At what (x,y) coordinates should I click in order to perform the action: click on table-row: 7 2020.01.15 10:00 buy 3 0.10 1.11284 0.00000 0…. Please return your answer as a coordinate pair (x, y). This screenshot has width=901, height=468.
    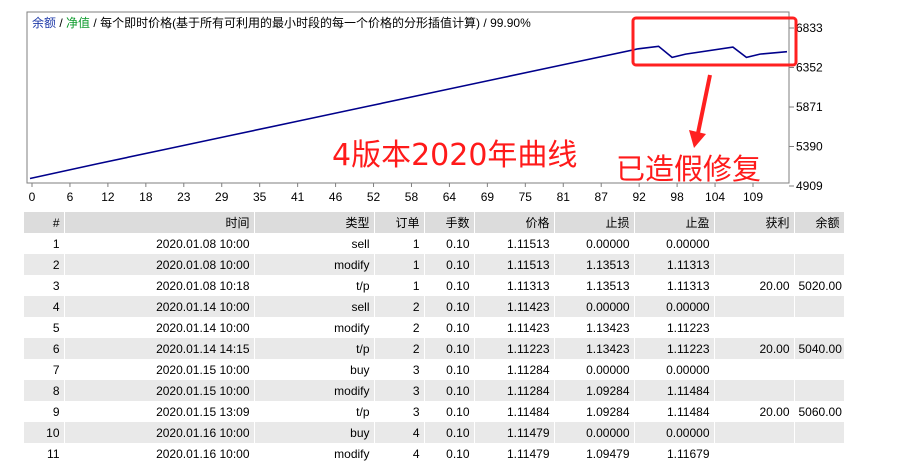
    Looking at the image, I should click on (434, 369).